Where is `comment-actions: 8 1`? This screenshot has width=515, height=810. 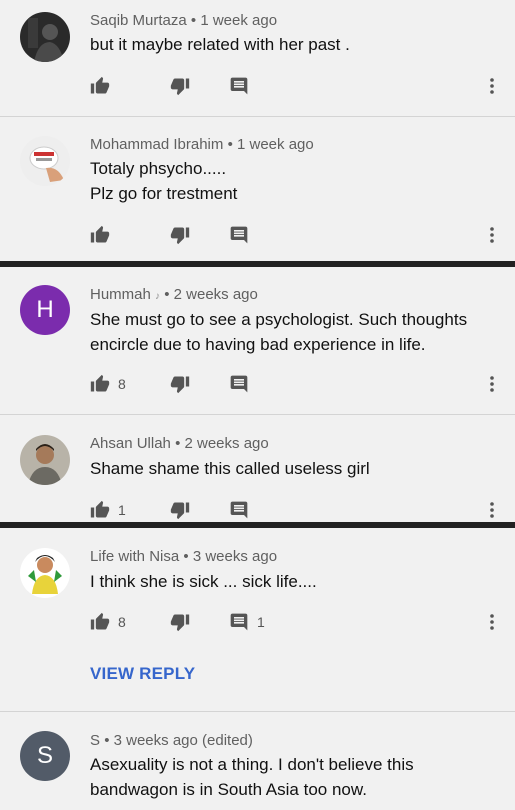
comment-actions: 8 1 is located at coordinates (290, 622).